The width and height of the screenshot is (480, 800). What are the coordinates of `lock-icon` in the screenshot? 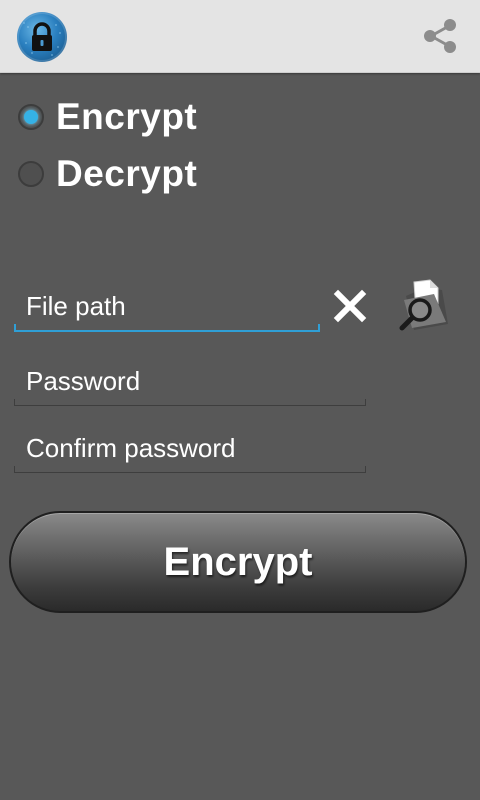 It's located at (42, 39).